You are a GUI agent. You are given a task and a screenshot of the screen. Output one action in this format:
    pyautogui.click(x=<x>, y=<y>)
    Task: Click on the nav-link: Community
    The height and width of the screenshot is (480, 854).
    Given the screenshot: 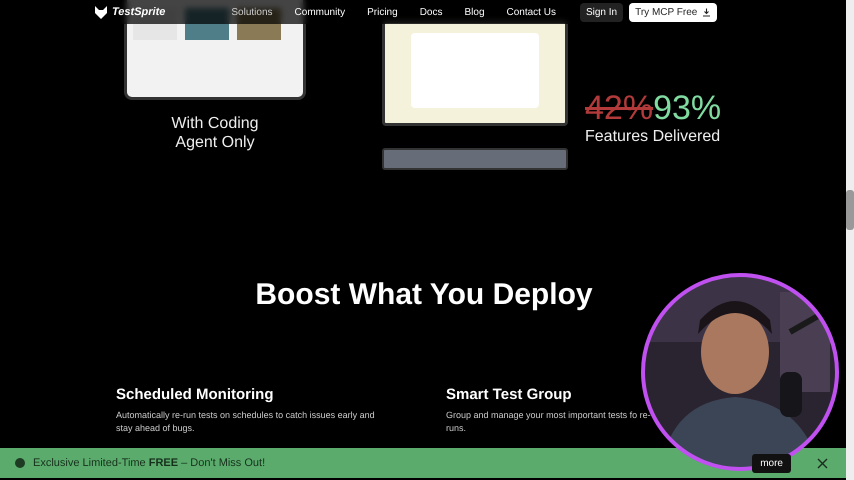 What is the action you would take?
    pyautogui.click(x=320, y=12)
    